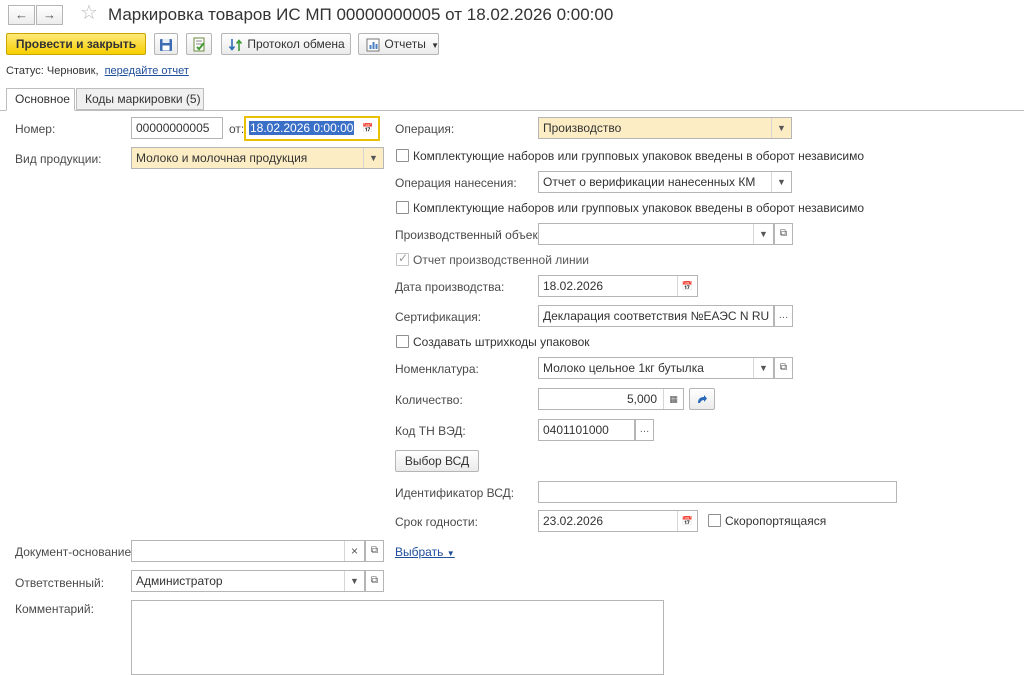  I want to click on reports-button: Отчеты ▼, so click(398, 44).